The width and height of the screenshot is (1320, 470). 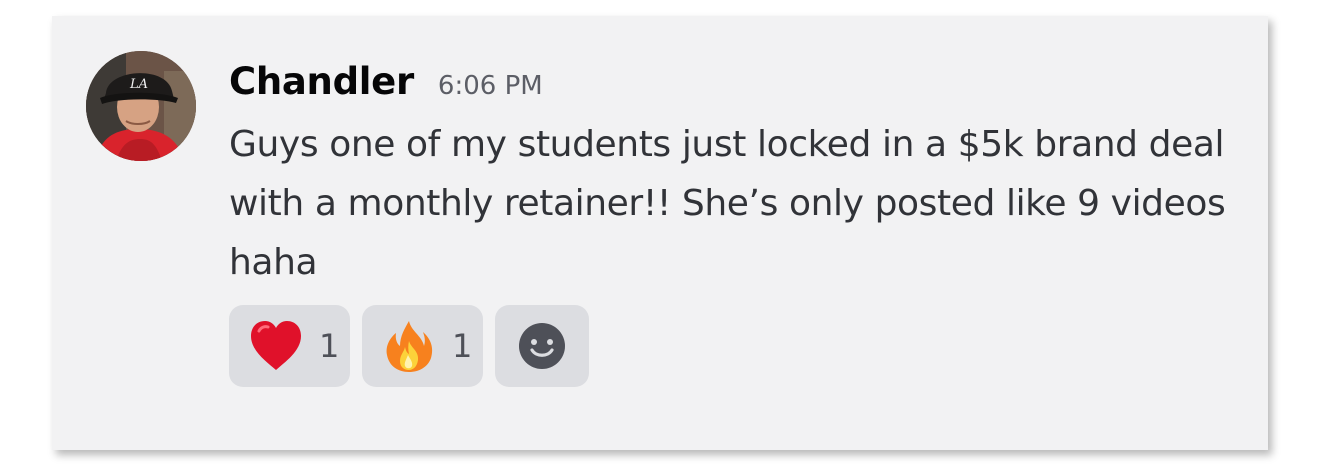 I want to click on reaction-fire: 1, so click(x=422, y=346).